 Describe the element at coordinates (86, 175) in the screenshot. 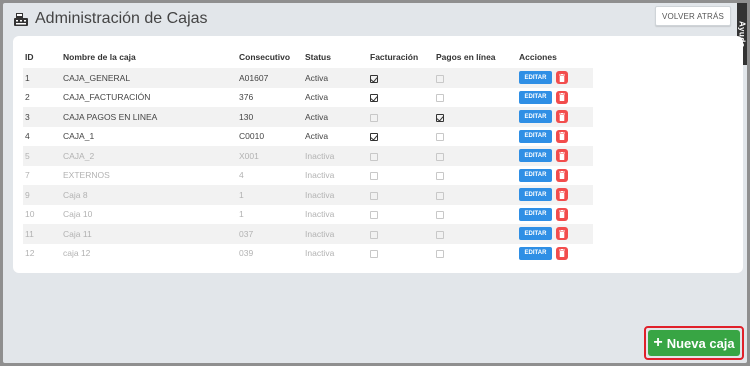

I see `cell-name: EXTERNOS` at that location.